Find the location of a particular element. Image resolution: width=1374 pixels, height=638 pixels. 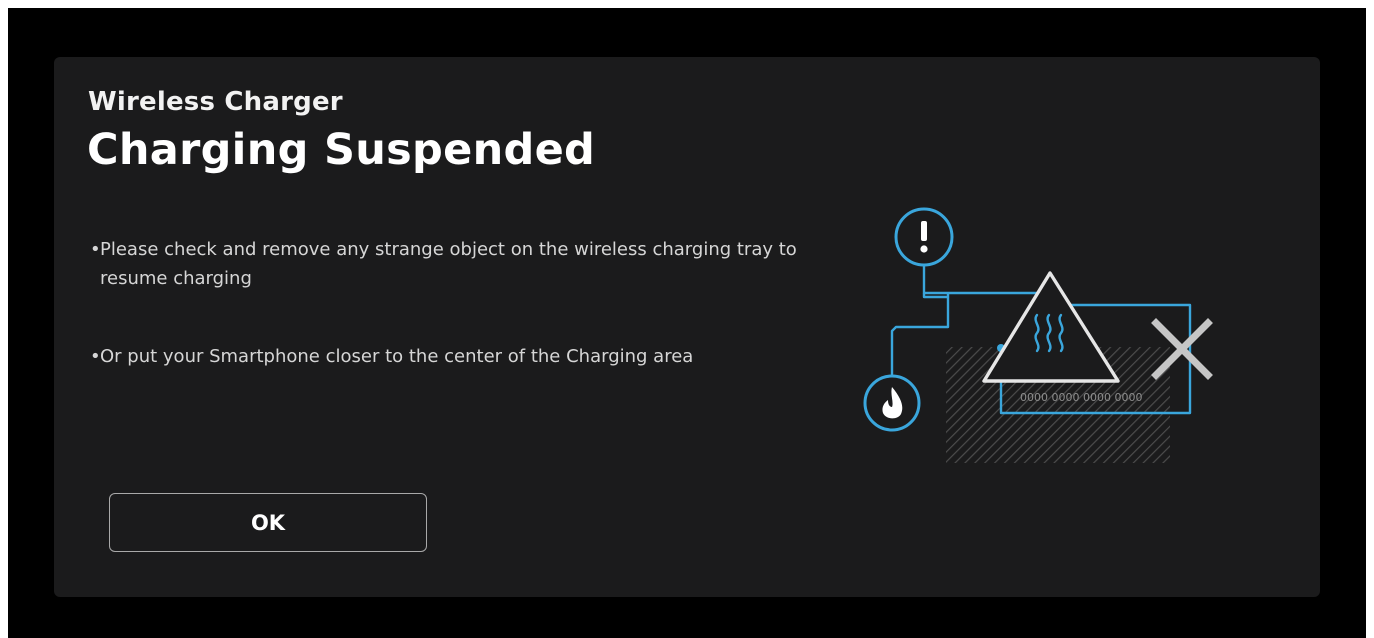

card-number: 0000 0000 0000 0000 is located at coordinates (1081, 397).